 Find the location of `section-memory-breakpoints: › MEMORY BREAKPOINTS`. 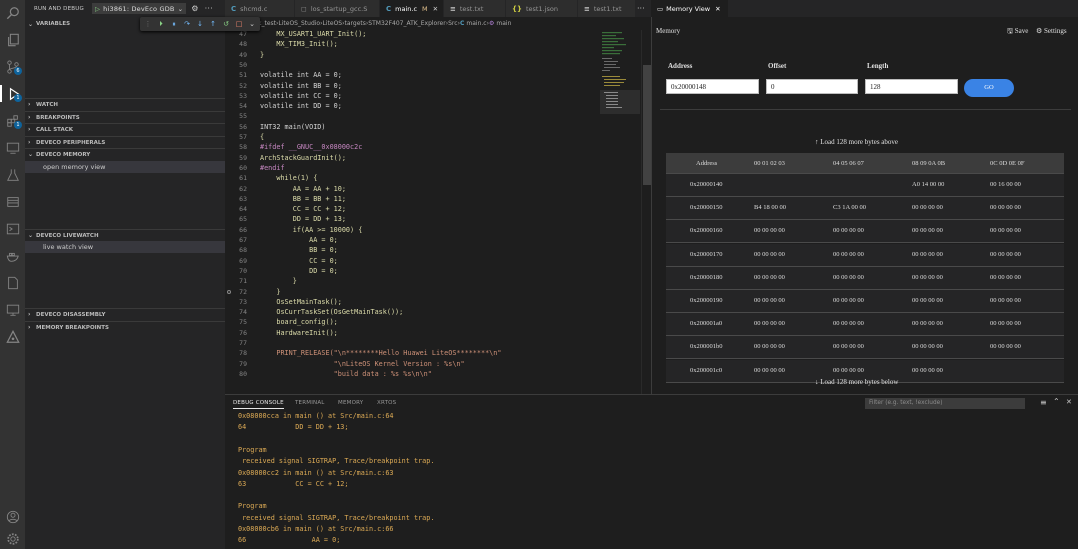

section-memory-breakpoints: › MEMORY BREAKPOINTS is located at coordinates (125, 327).